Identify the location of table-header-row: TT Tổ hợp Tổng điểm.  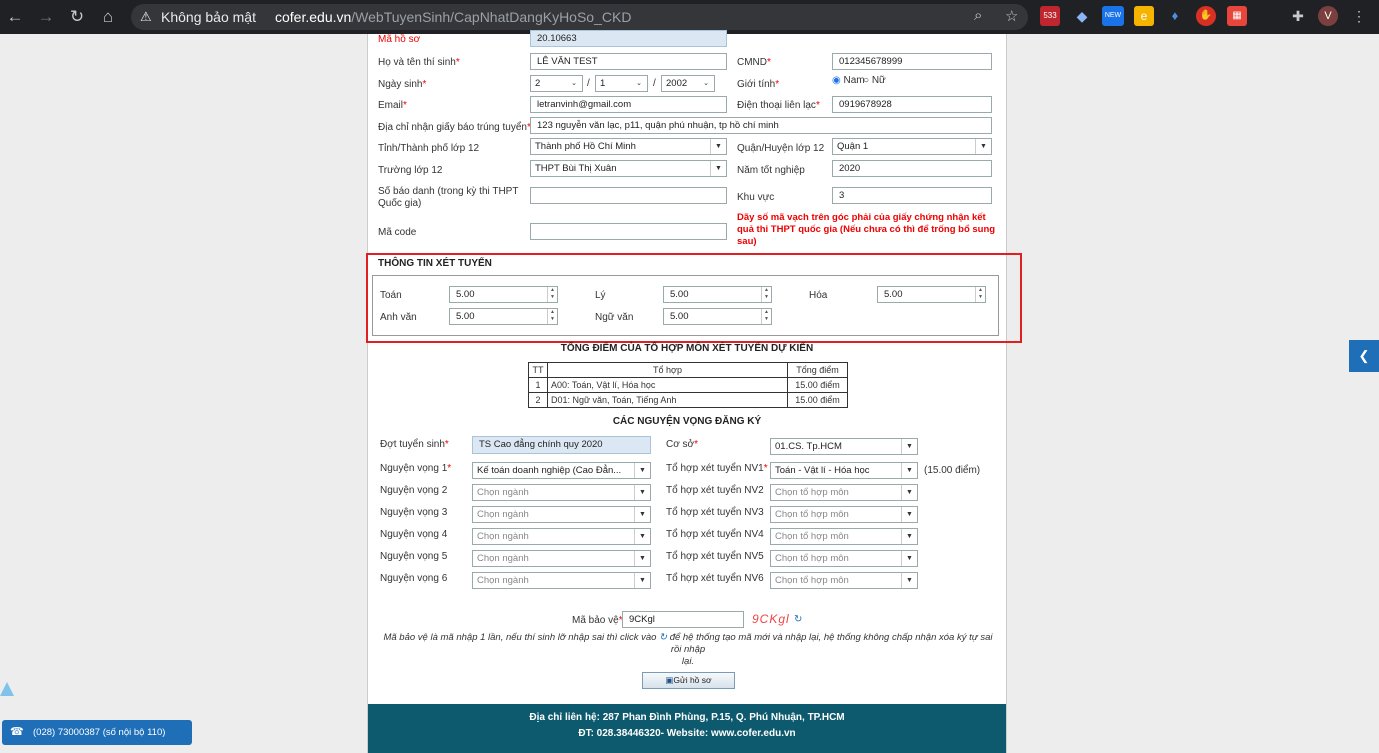
(688, 370).